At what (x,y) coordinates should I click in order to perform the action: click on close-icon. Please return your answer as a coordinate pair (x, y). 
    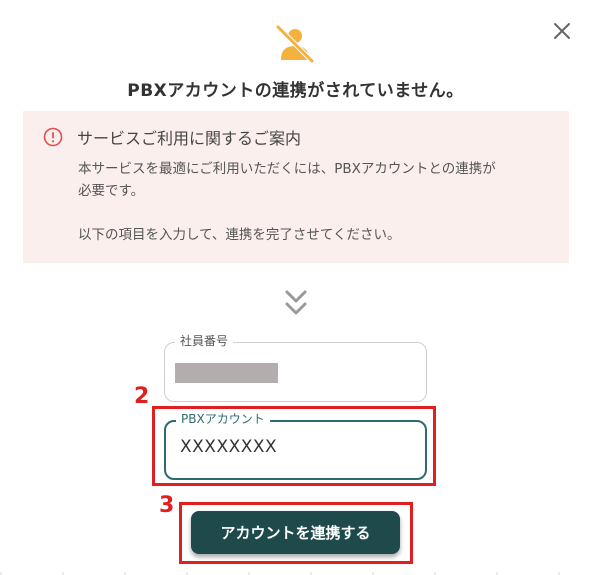
    Looking at the image, I should click on (562, 31).